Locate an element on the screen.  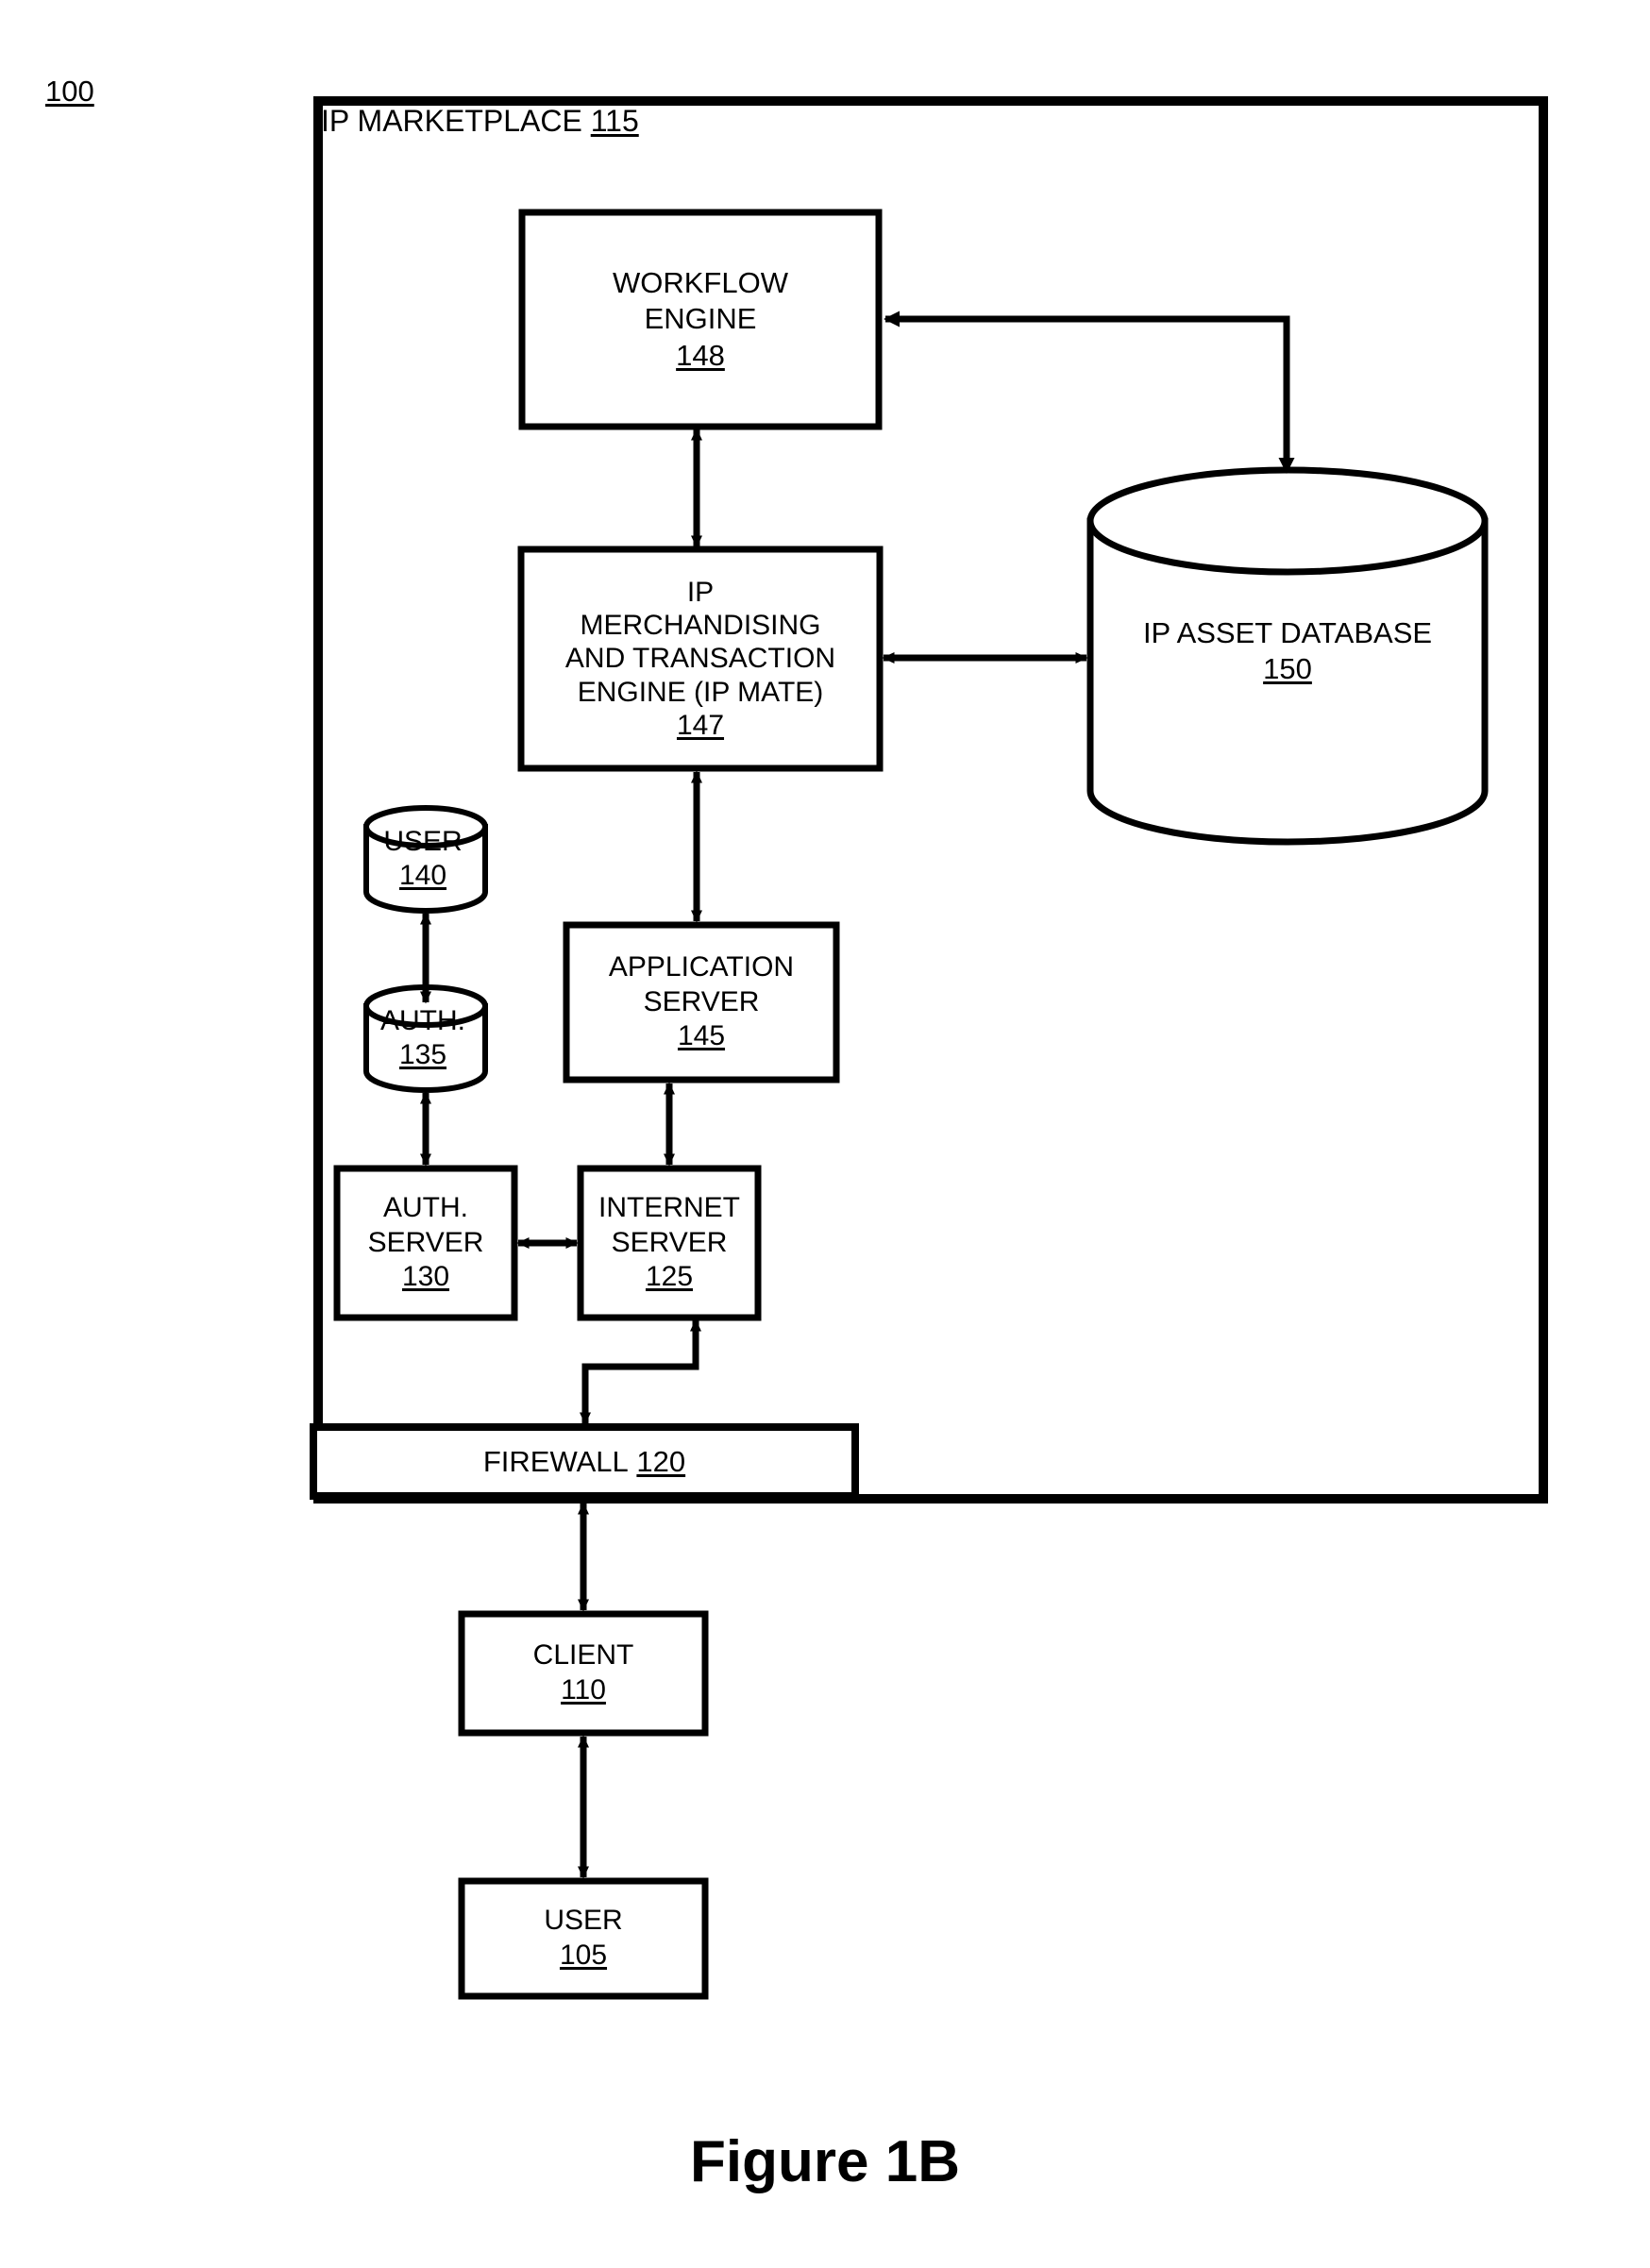
firewall-bar is located at coordinates (584, 1461).